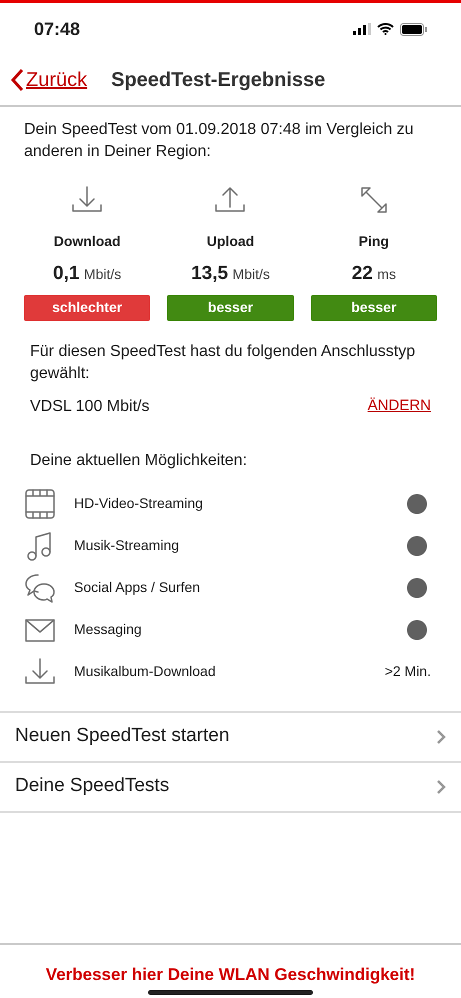 This screenshot has height=998, width=461. I want to click on wifi-icon, so click(385, 29).